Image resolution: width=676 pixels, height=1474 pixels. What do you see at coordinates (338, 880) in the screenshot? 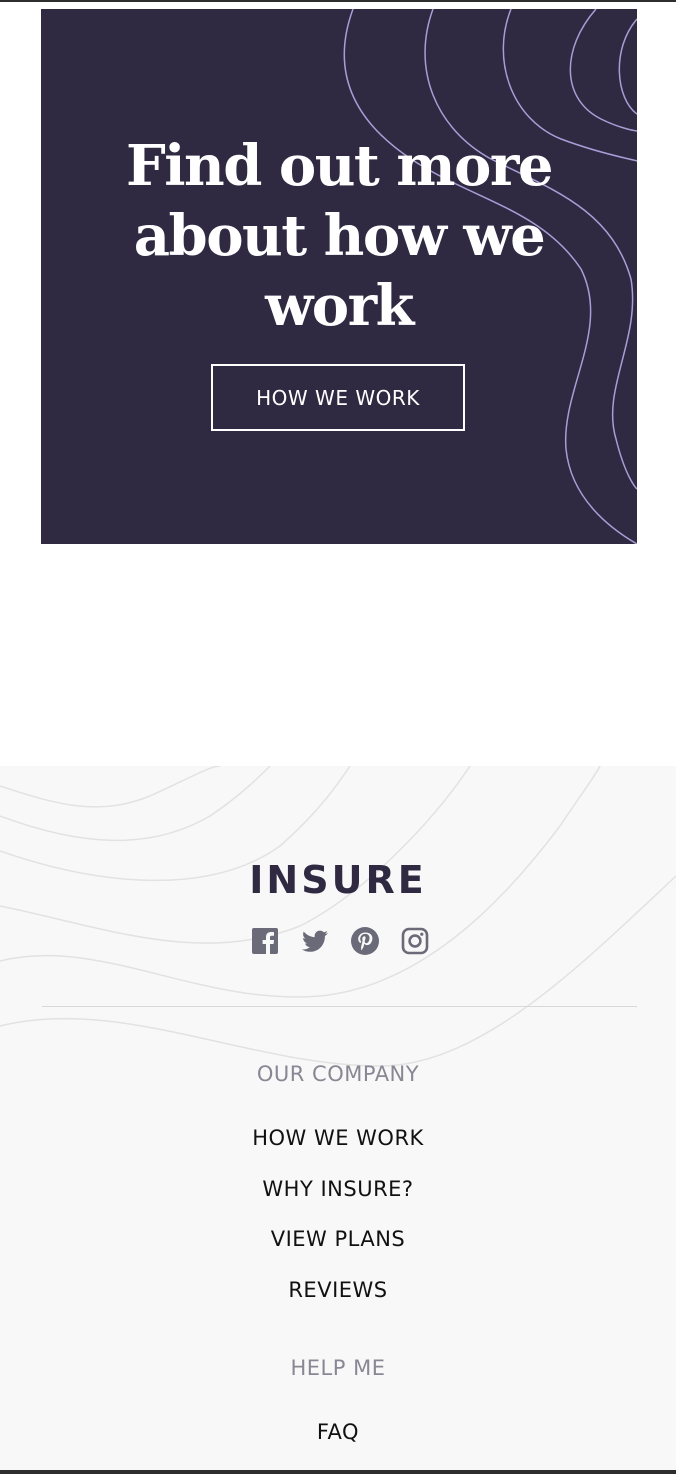
I see `insure-logo: INSURE` at bounding box center [338, 880].